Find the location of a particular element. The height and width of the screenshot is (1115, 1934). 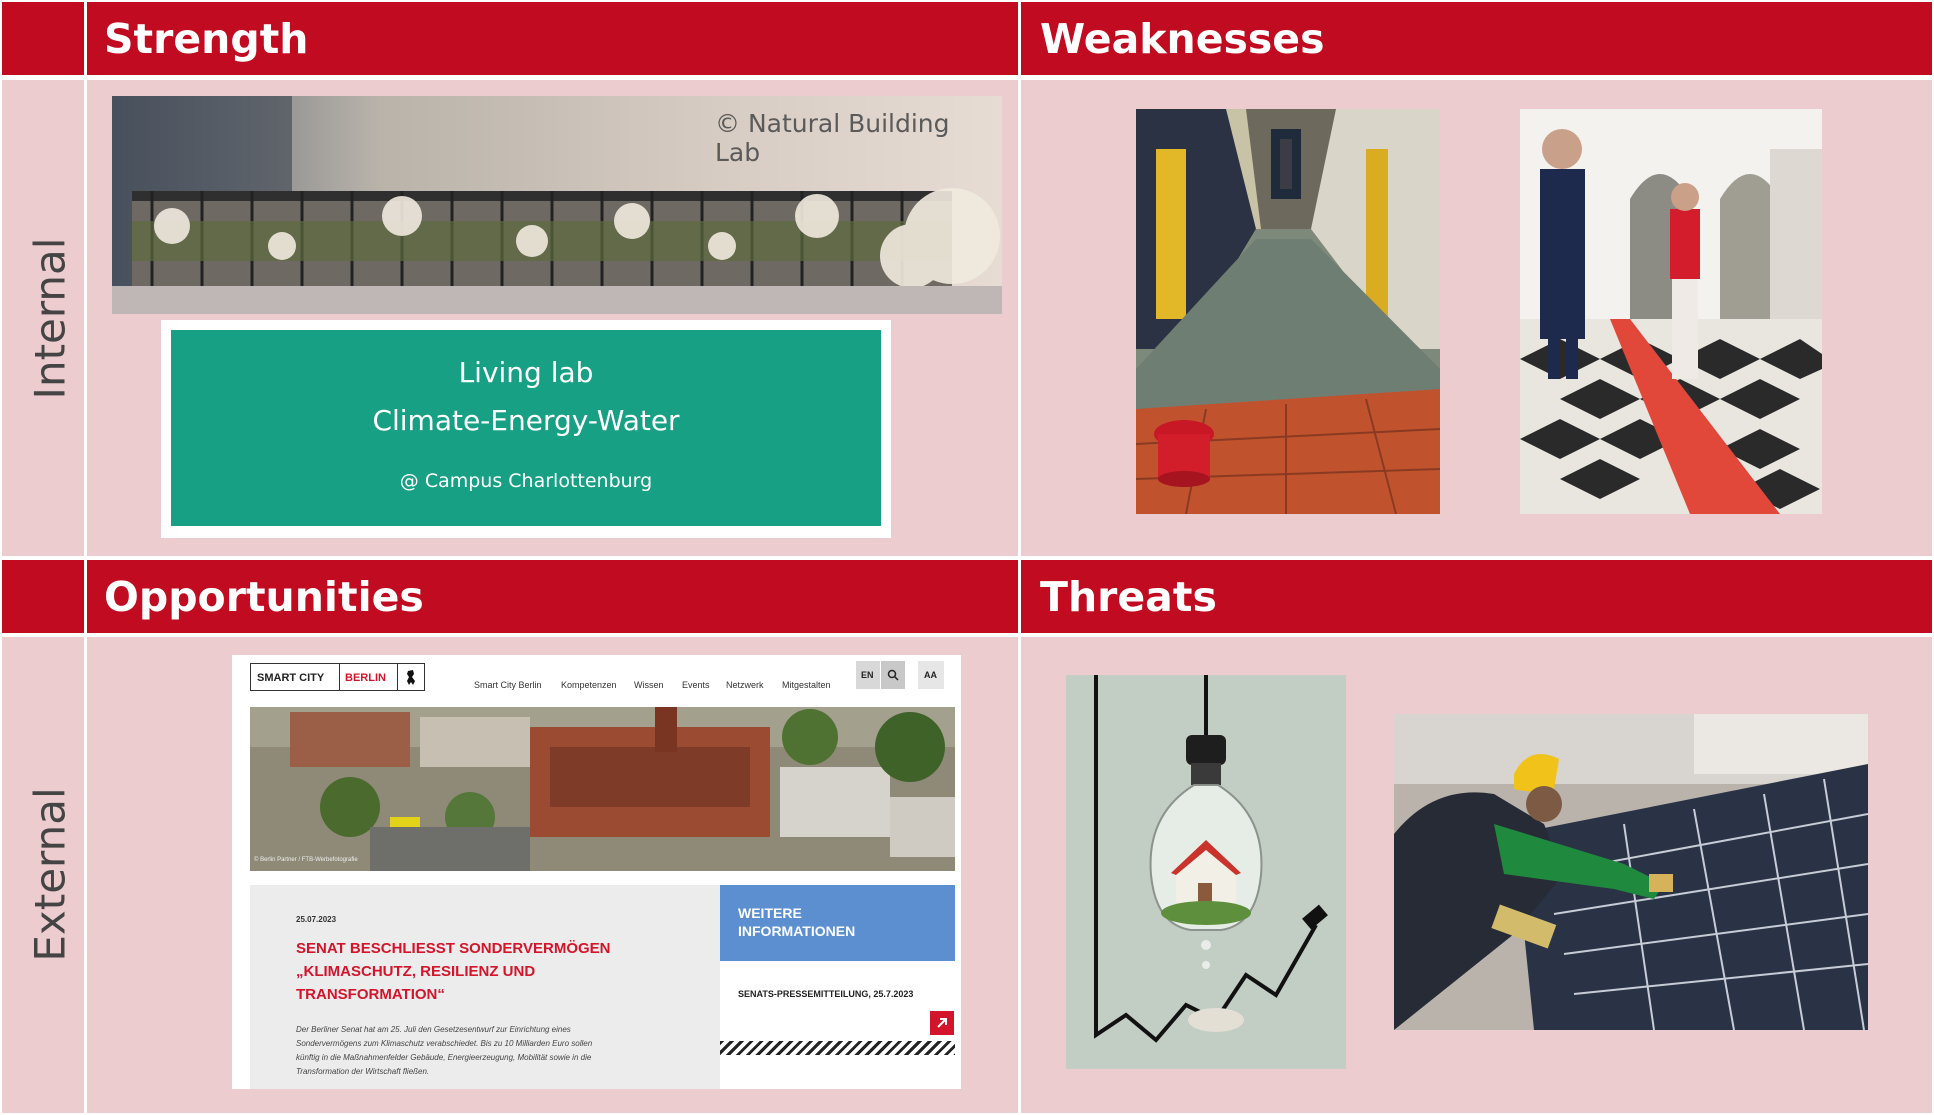

web-nav-netzwerk: Netzwerk is located at coordinates (745, 685).